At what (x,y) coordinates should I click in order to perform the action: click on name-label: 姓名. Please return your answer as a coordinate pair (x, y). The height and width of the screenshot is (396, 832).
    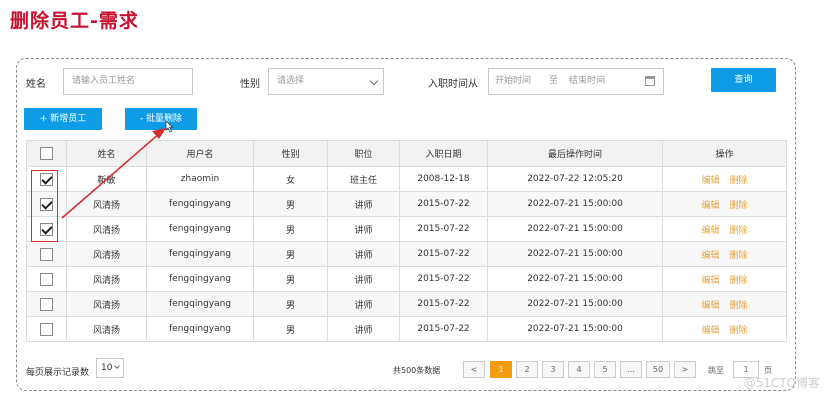
    Looking at the image, I should click on (36, 84).